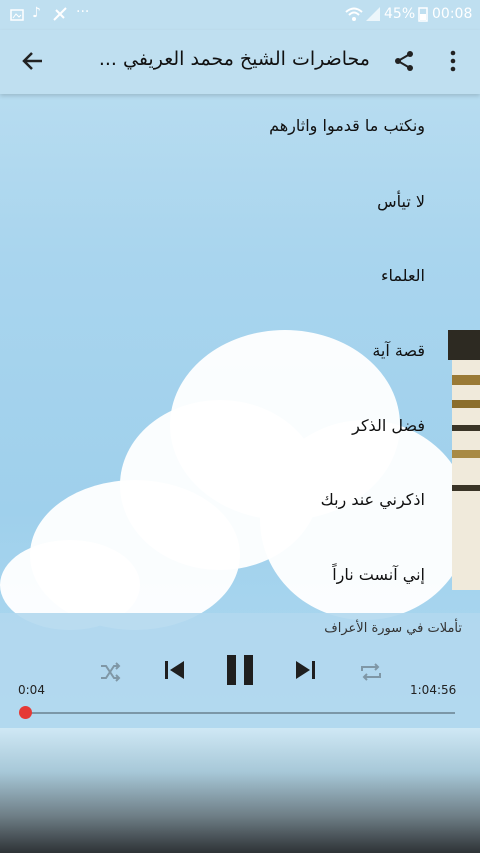 Image resolution: width=480 pixels, height=853 pixels. Describe the element at coordinates (401, 201) in the screenshot. I see `list-item: لا تيأس` at that location.